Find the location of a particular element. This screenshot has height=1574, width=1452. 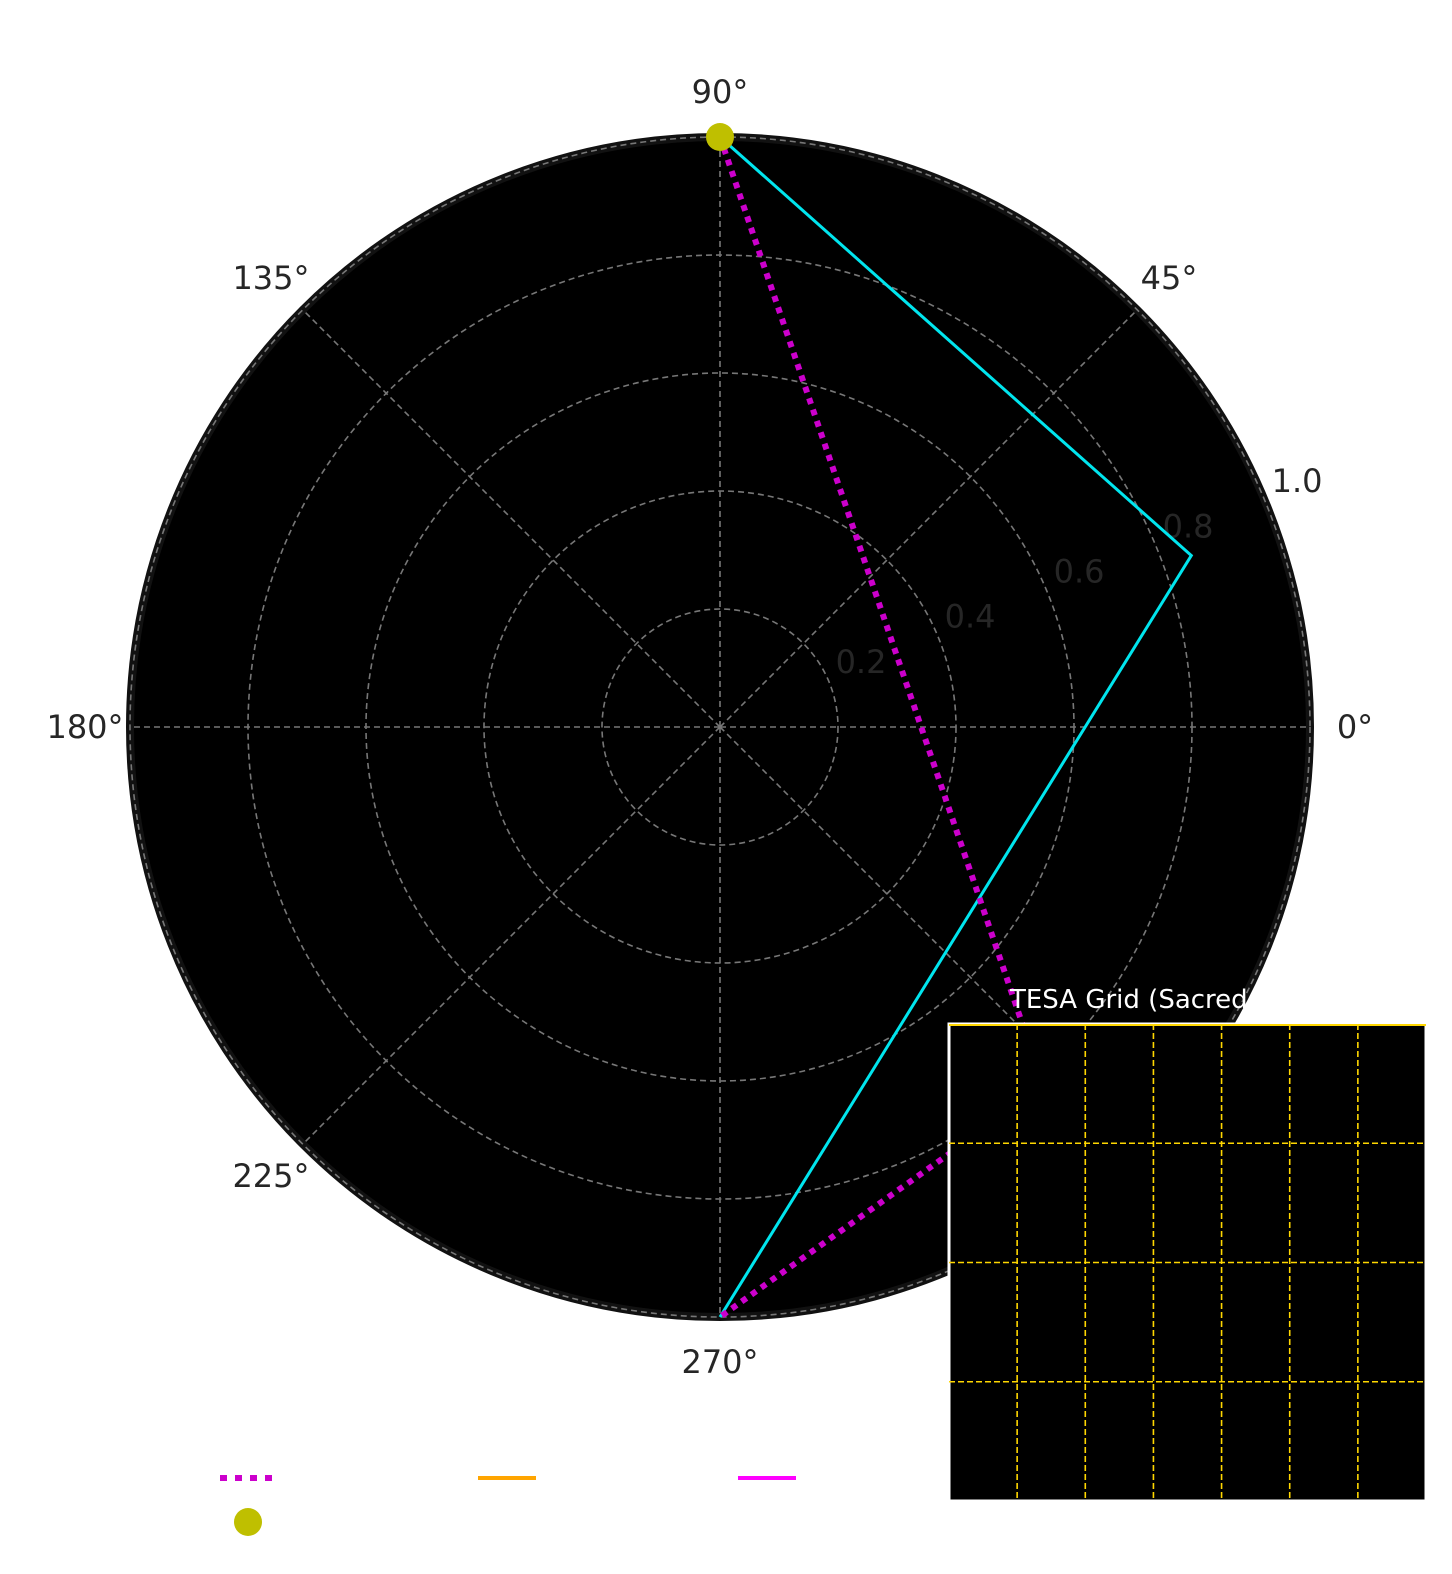

inset-title: TESA Grid (Sacred is located at coordinates (1128, 1000).